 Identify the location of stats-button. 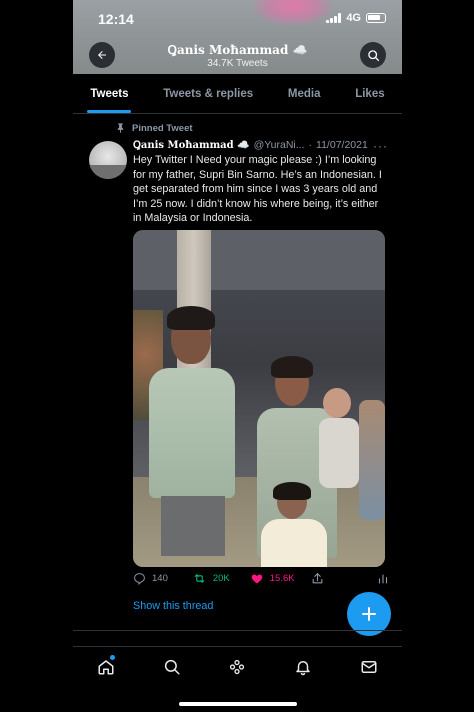
(383, 579).